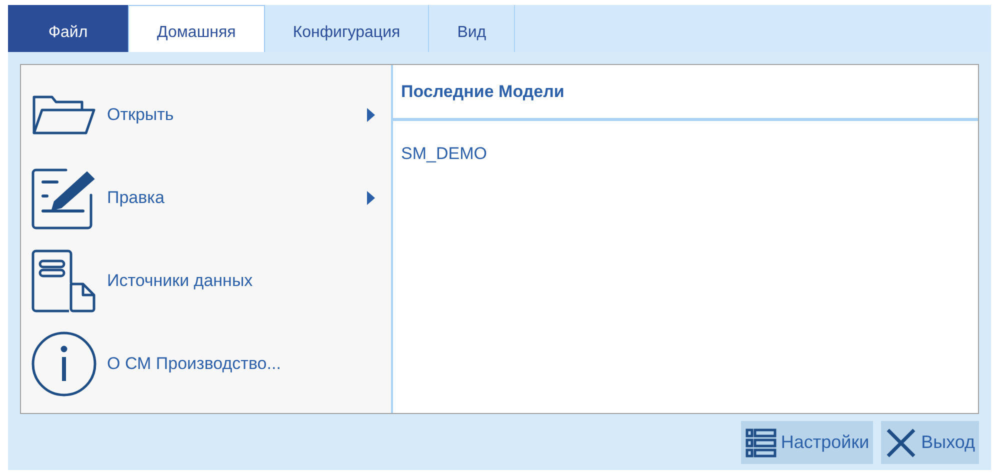 This screenshot has height=473, width=999. Describe the element at coordinates (685, 153) in the screenshot. I see `recent-model-item: SM_DEMO` at that location.